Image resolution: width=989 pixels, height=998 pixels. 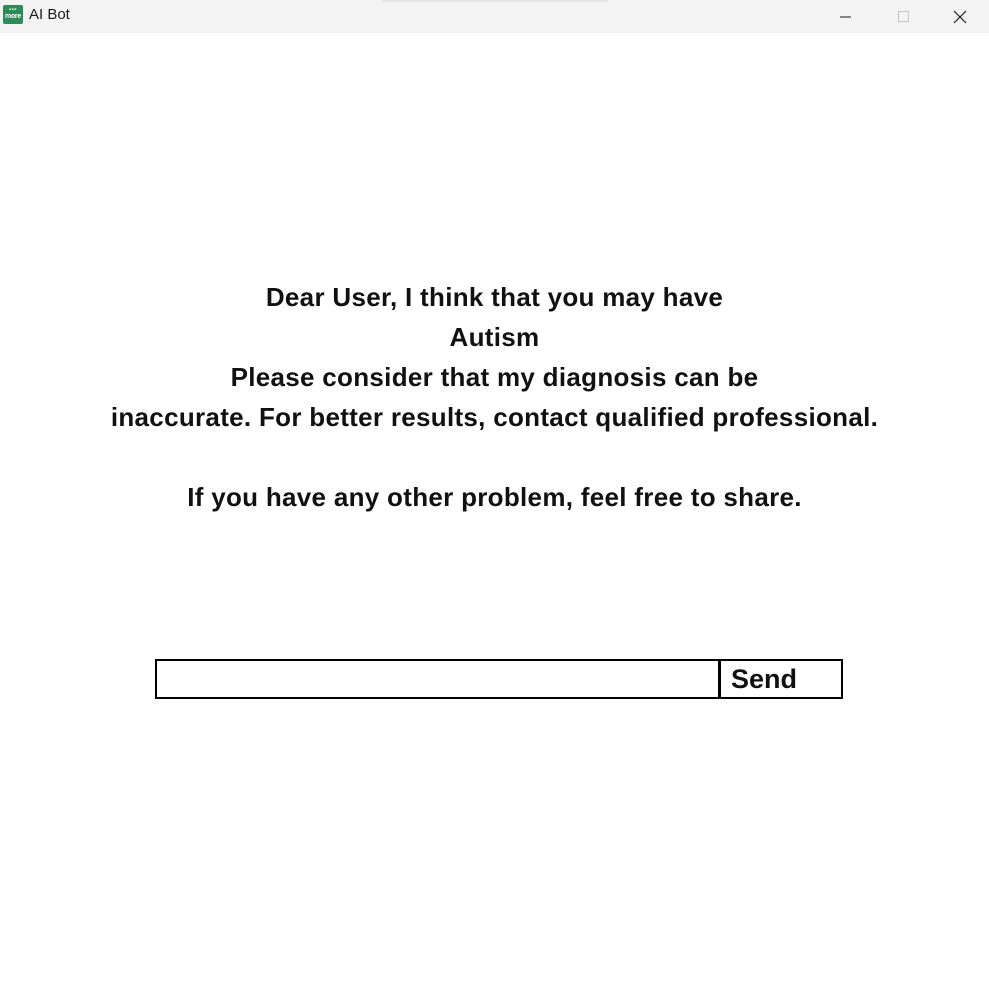 I want to click on send-button: Send, so click(x=780, y=679).